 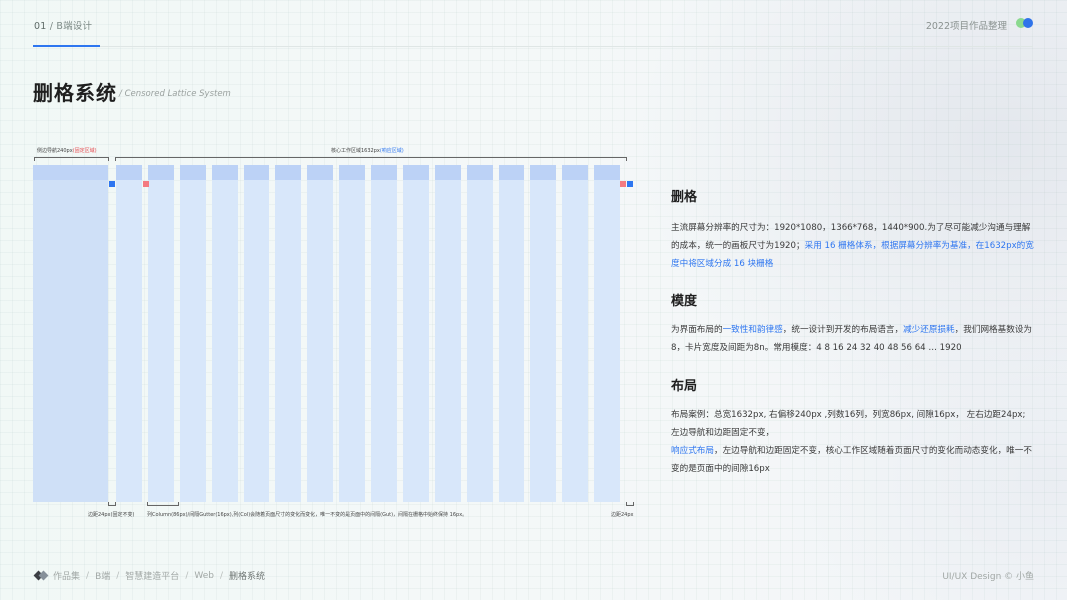 I want to click on footer-credit: UI/UX Design © 小鱼, so click(x=988, y=577).